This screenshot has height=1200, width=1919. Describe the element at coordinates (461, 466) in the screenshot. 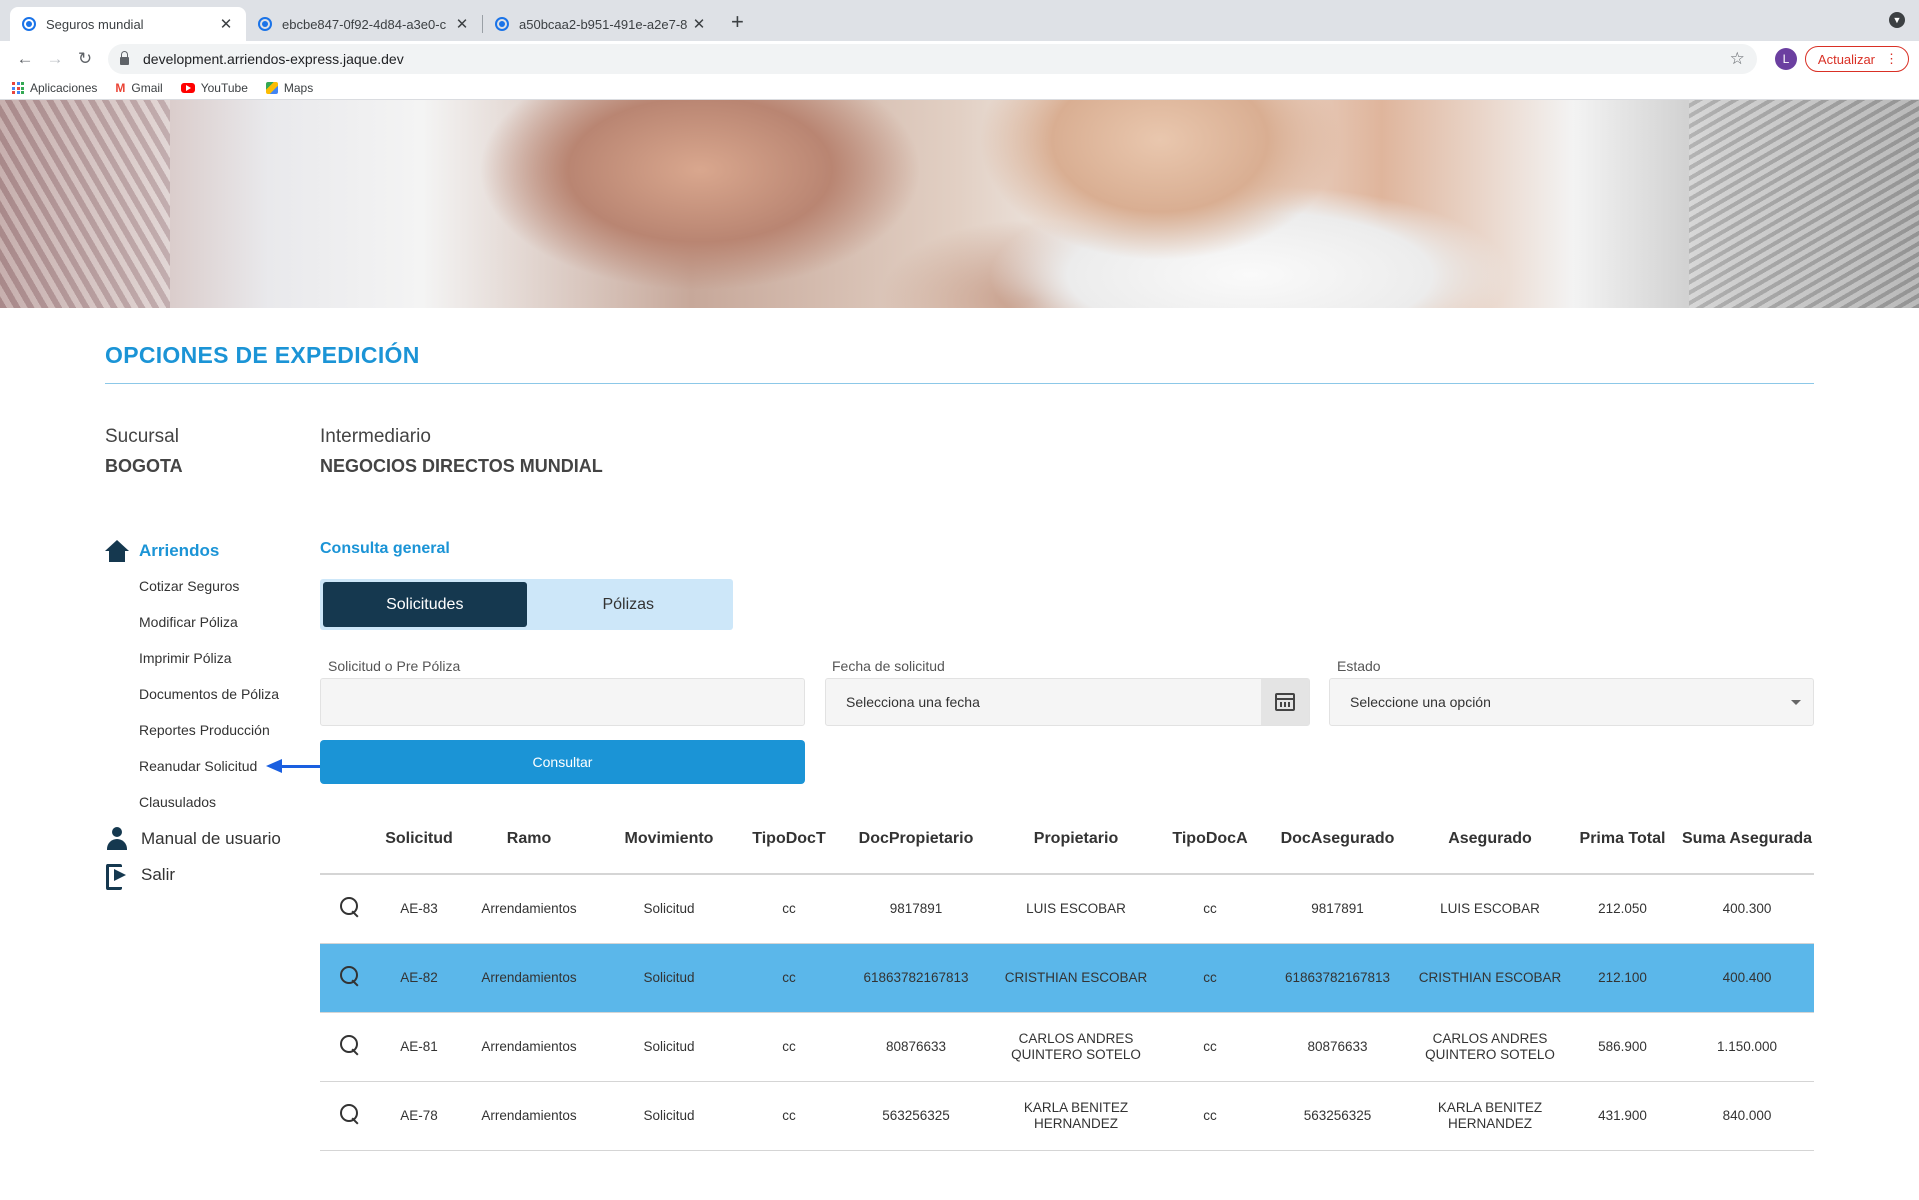

I see `intermediario-value: NEGOCIOS DIRECTOS MUNDIAL` at that location.